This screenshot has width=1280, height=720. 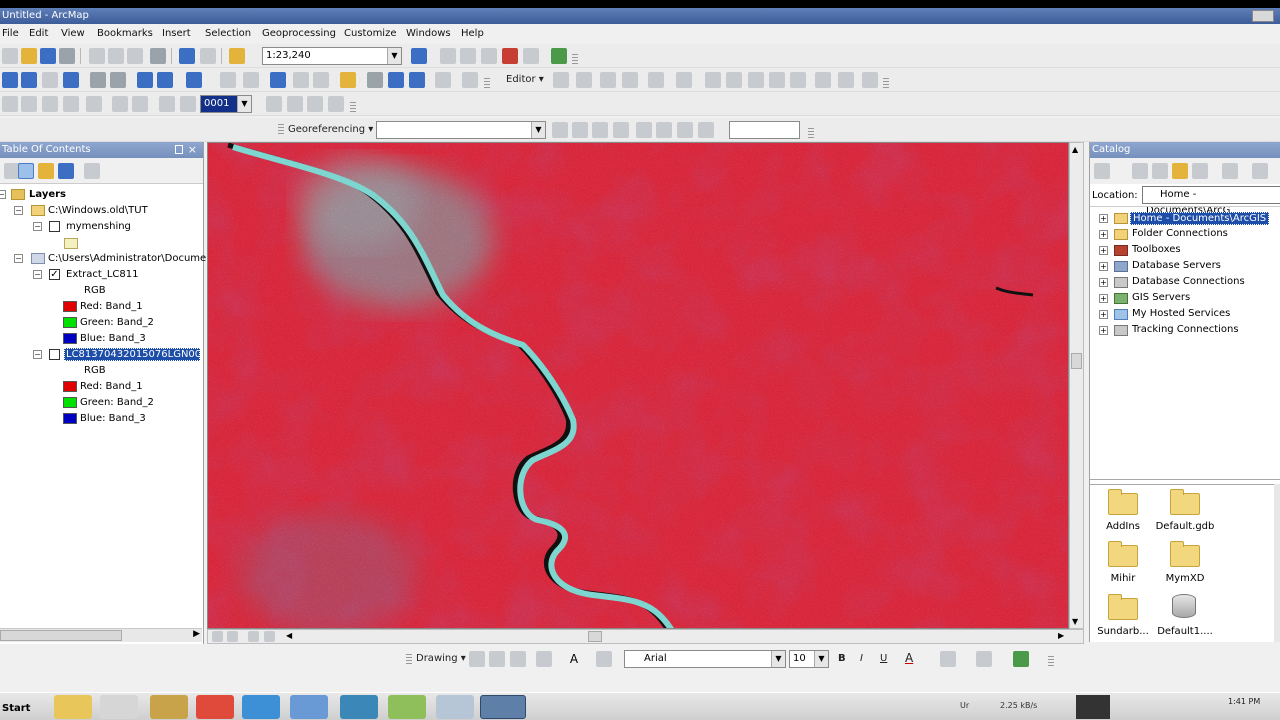 I want to click on zoom-to-selected-icon, so click(x=518, y=659).